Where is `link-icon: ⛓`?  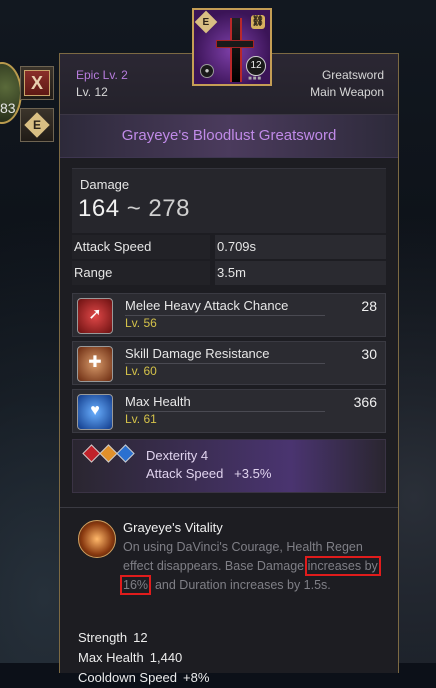
link-icon: ⛓ is located at coordinates (258, 22).